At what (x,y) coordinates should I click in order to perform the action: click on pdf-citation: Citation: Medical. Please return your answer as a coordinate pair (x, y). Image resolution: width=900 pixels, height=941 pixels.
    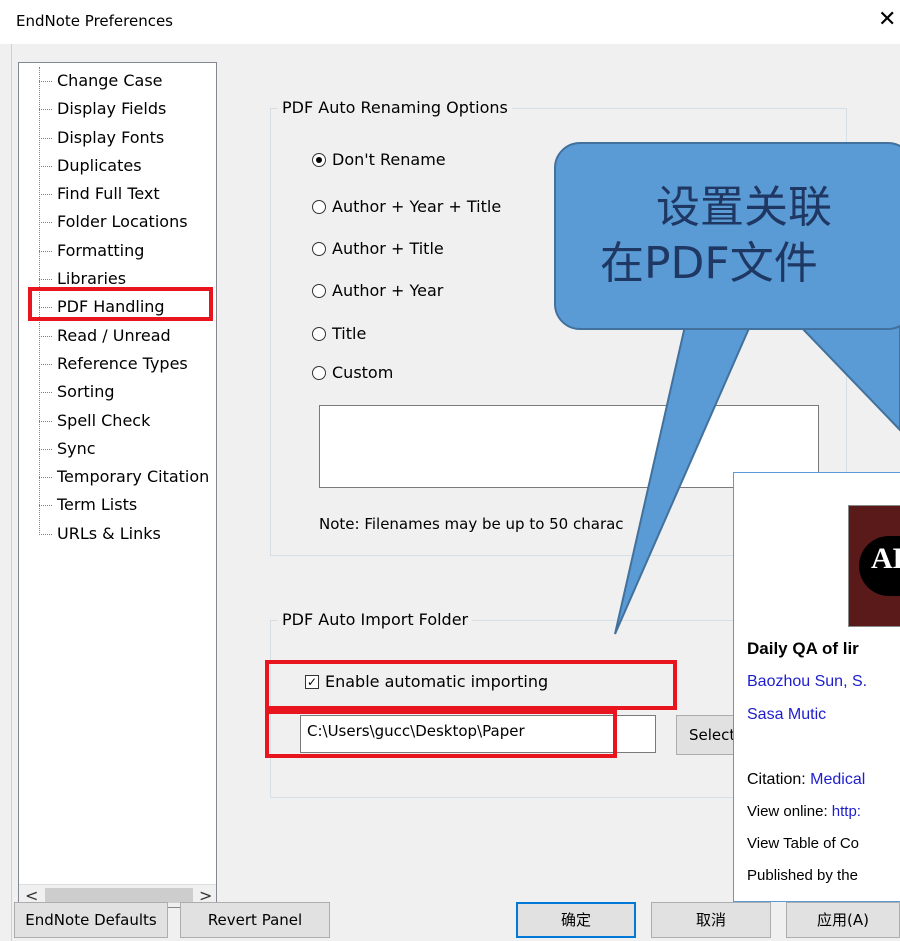
    Looking at the image, I should click on (806, 780).